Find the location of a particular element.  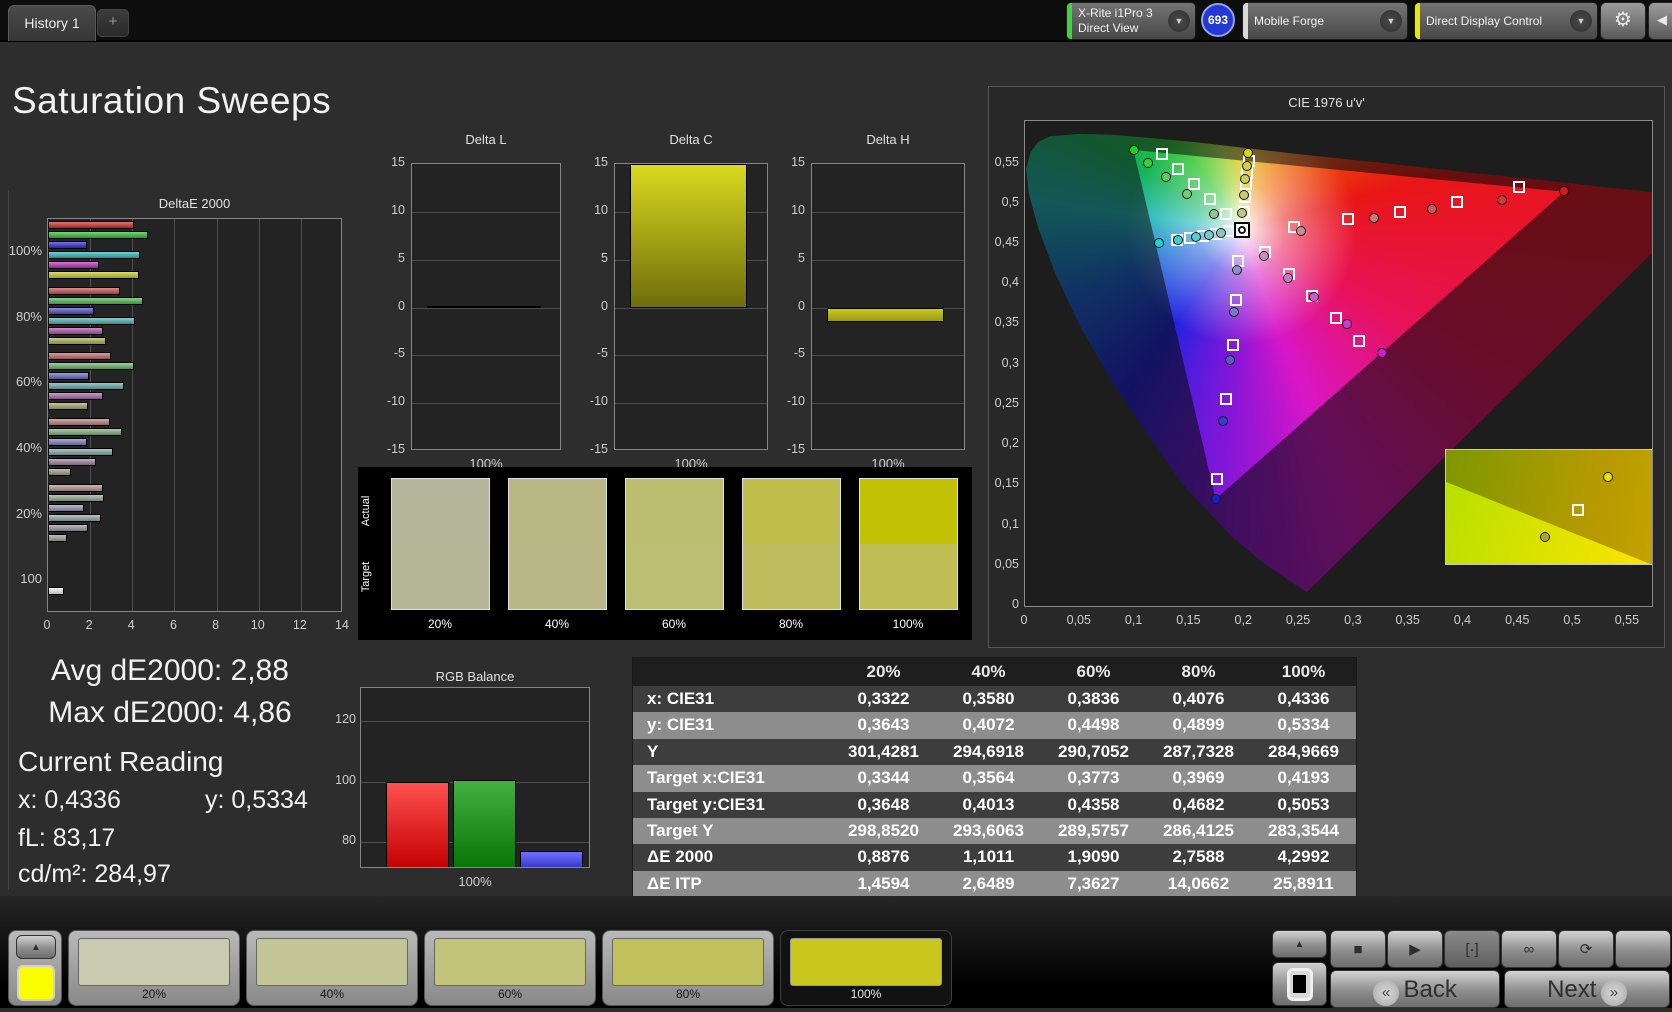

actual-row-label: Actual is located at coordinates (366, 511).